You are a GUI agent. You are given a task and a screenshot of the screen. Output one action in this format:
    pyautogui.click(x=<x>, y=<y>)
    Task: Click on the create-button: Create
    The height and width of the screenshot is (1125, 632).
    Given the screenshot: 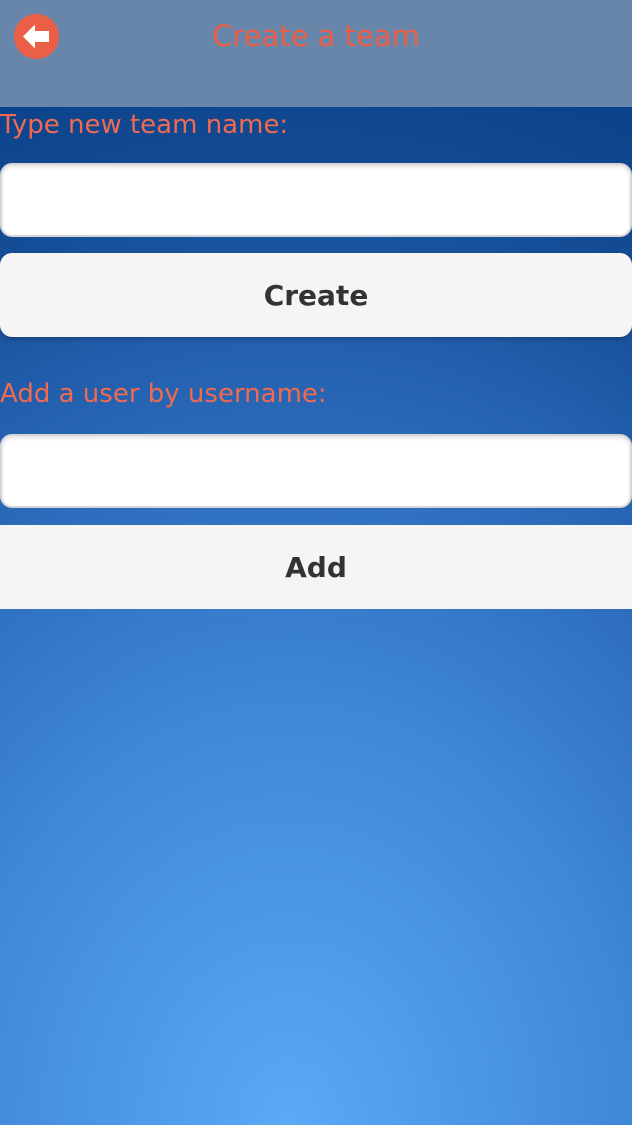 What is the action you would take?
    pyautogui.click(x=316, y=295)
    